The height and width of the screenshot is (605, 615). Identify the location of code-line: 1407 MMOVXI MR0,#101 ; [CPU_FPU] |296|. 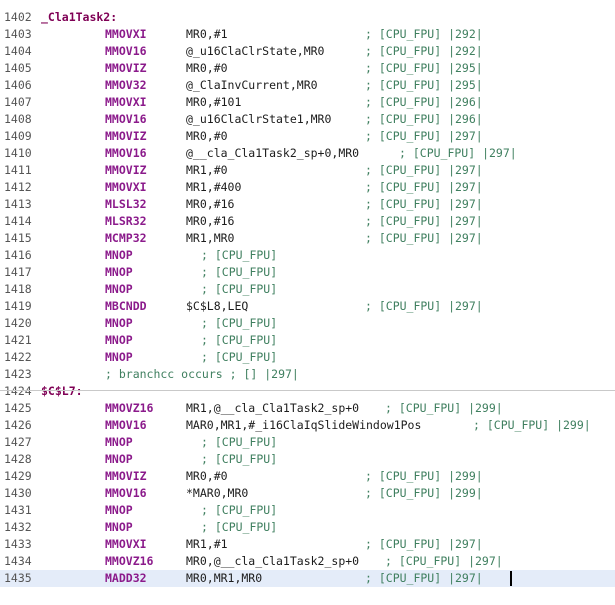
(307, 102).